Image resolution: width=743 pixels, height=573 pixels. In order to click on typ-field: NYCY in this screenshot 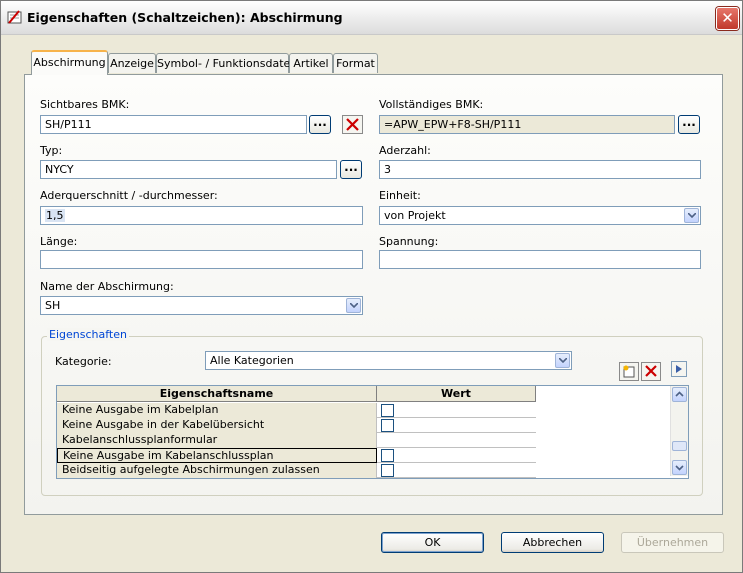, I will do `click(188, 169)`.